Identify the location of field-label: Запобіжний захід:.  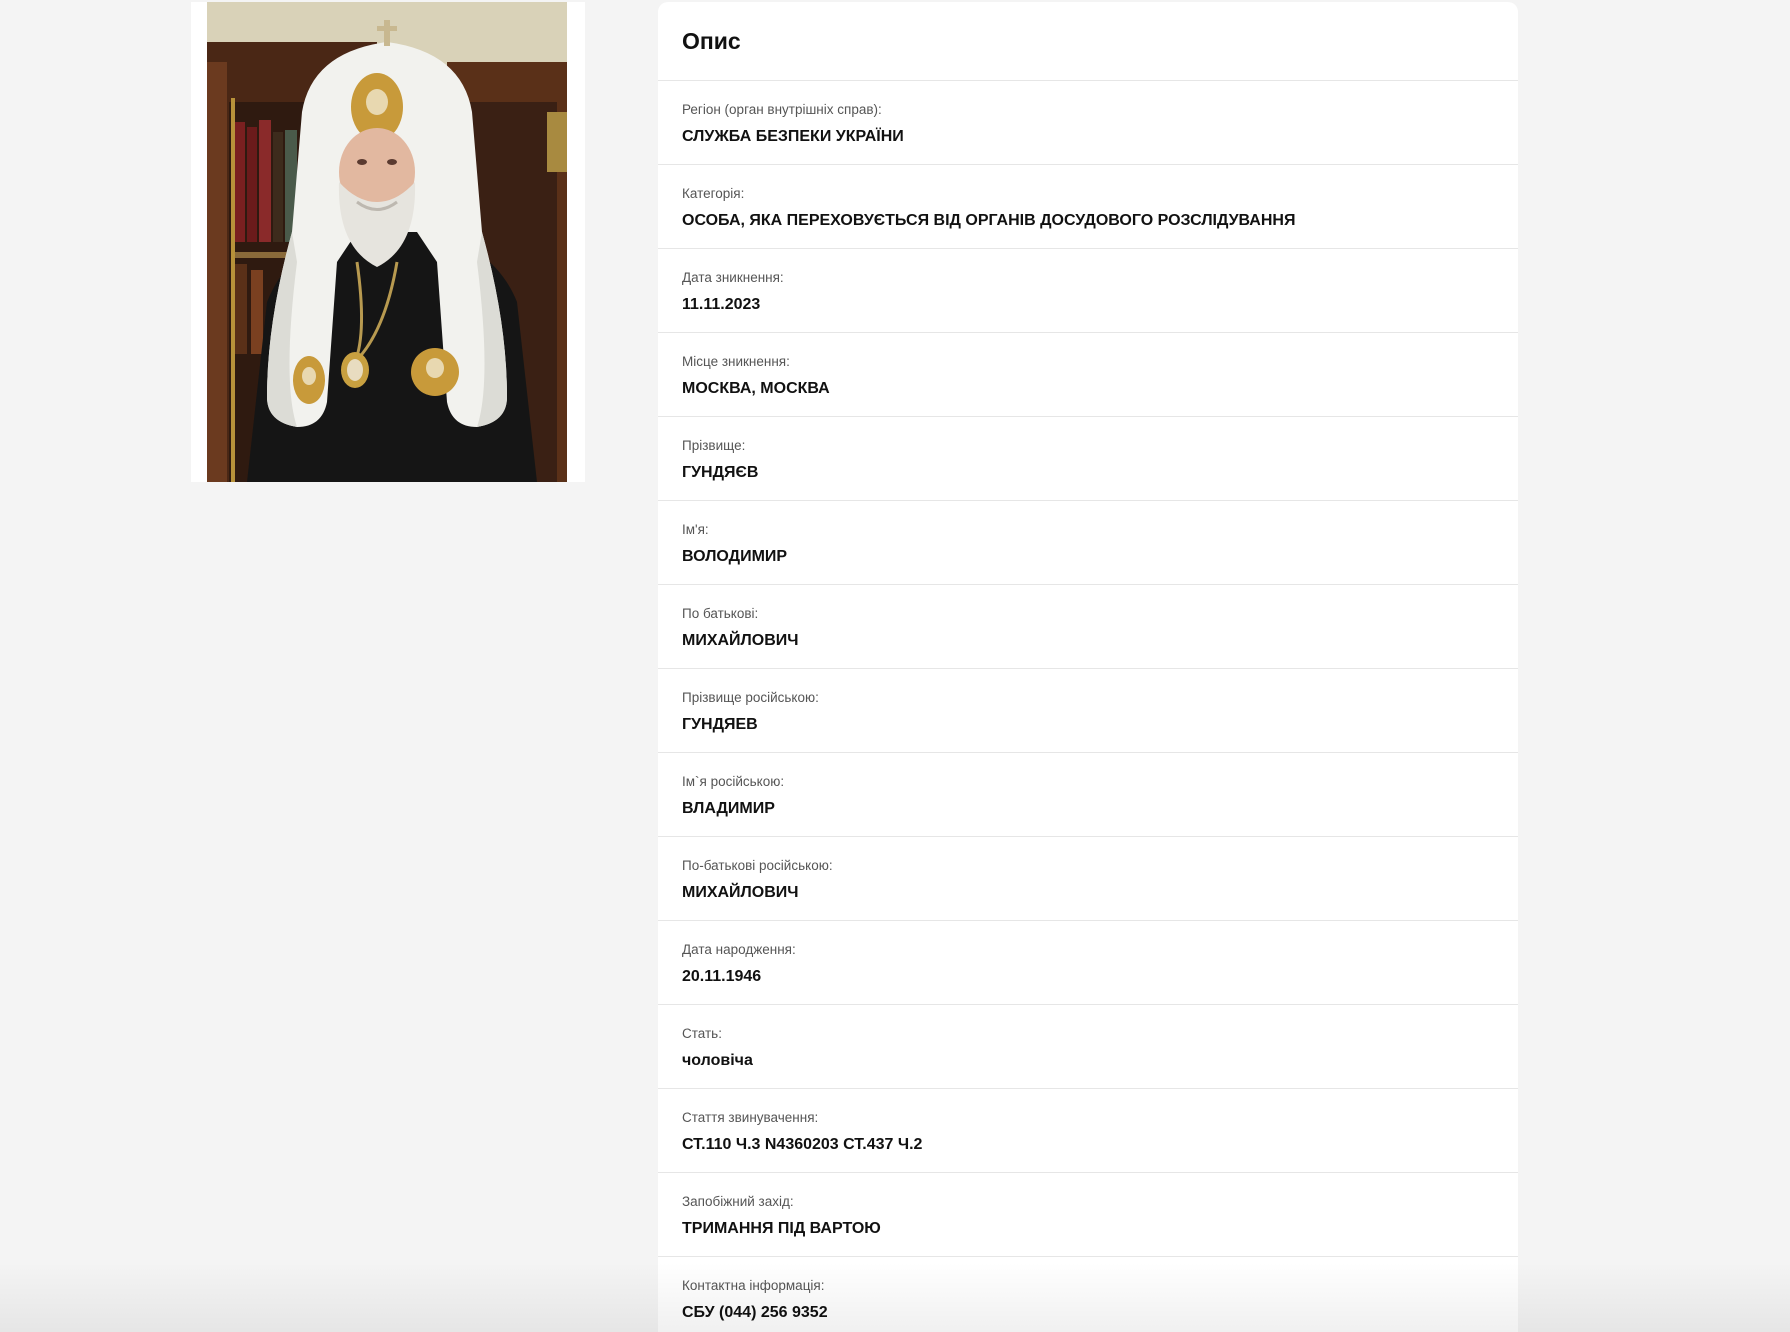
(738, 1201).